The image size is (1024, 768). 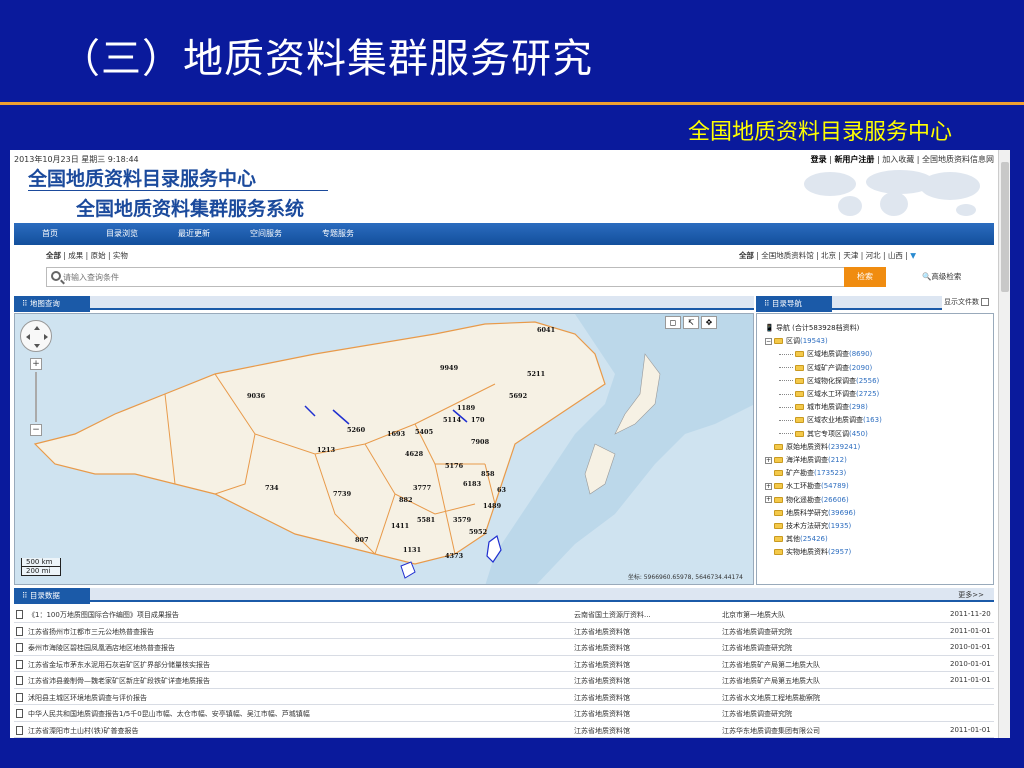 I want to click on tree-item: 矿产勘查(173523), so click(x=823, y=473).